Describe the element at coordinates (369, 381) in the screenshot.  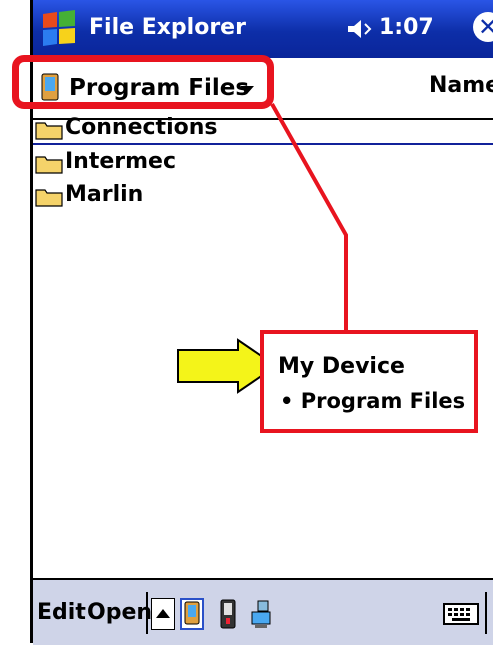
I see `annotation-callout: My Device • Program Files` at that location.